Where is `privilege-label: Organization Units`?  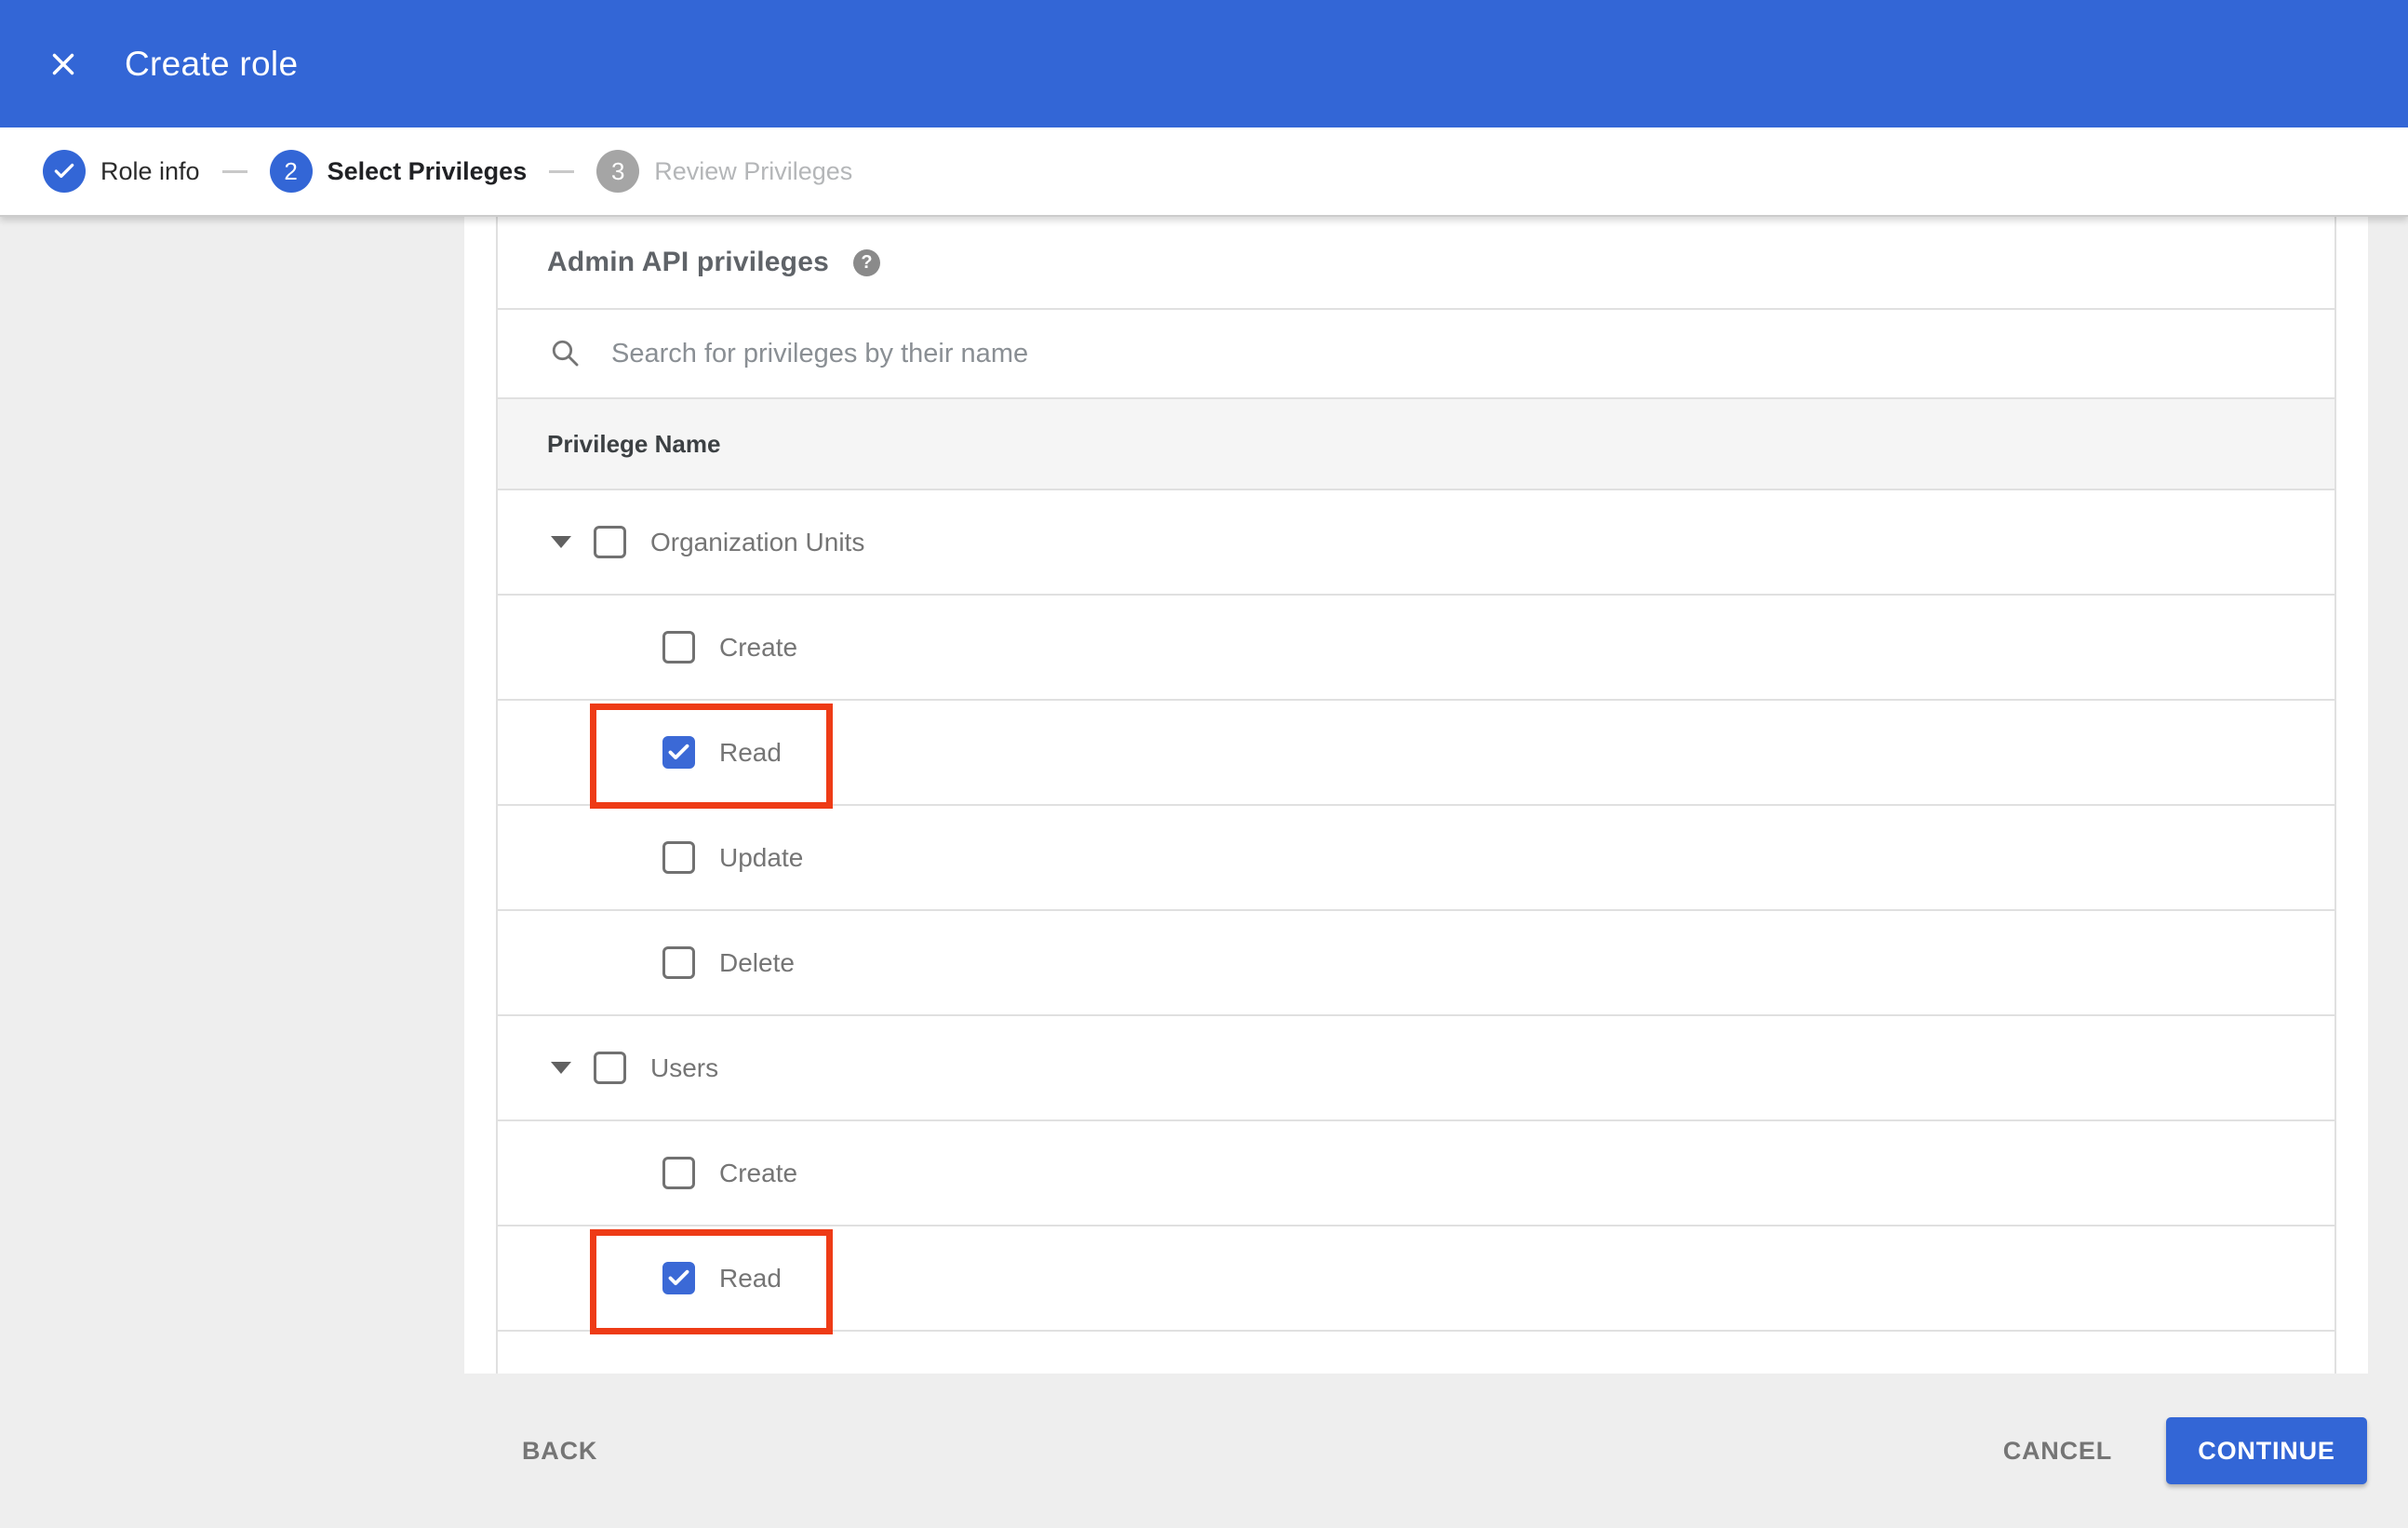 privilege-label: Organization Units is located at coordinates (757, 541).